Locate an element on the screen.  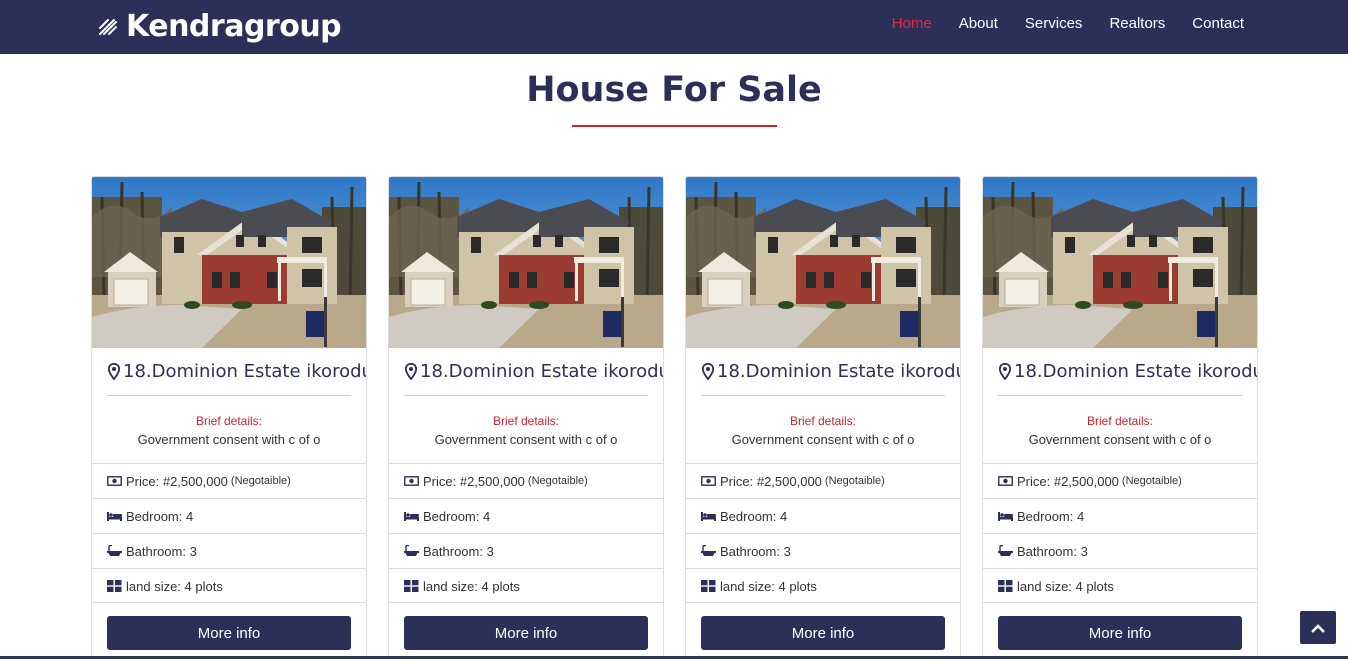
brand-logo: Kendragroup is located at coordinates (220, 26).